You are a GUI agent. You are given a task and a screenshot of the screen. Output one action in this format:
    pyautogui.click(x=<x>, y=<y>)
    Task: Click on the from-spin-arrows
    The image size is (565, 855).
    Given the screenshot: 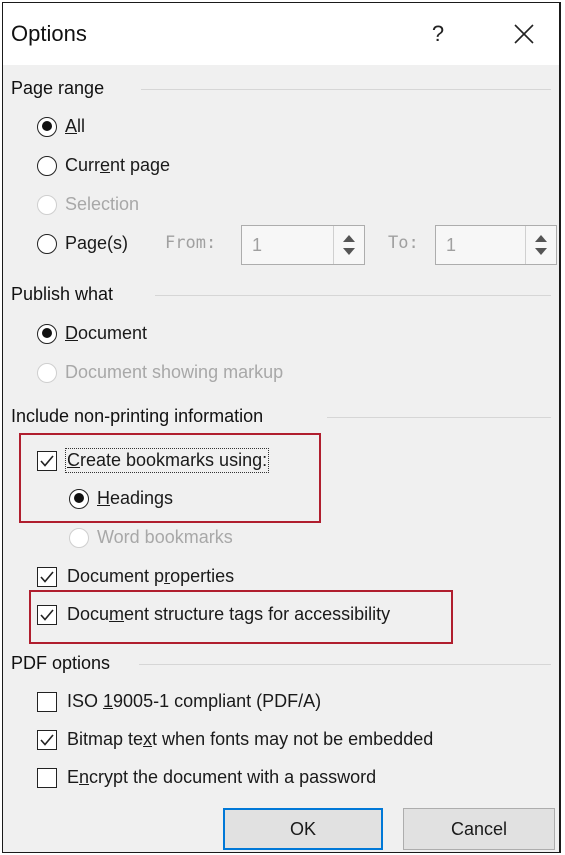 What is the action you would take?
    pyautogui.click(x=348, y=245)
    